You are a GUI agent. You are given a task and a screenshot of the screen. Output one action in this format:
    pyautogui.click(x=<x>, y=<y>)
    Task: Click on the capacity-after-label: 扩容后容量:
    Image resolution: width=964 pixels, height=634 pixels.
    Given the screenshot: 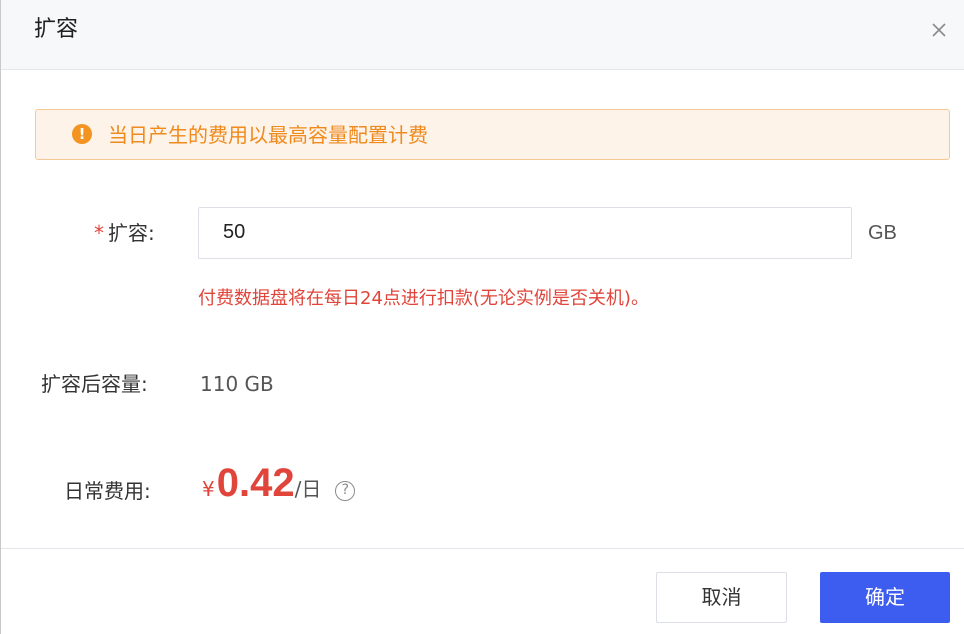 What is the action you would take?
    pyautogui.click(x=94, y=384)
    